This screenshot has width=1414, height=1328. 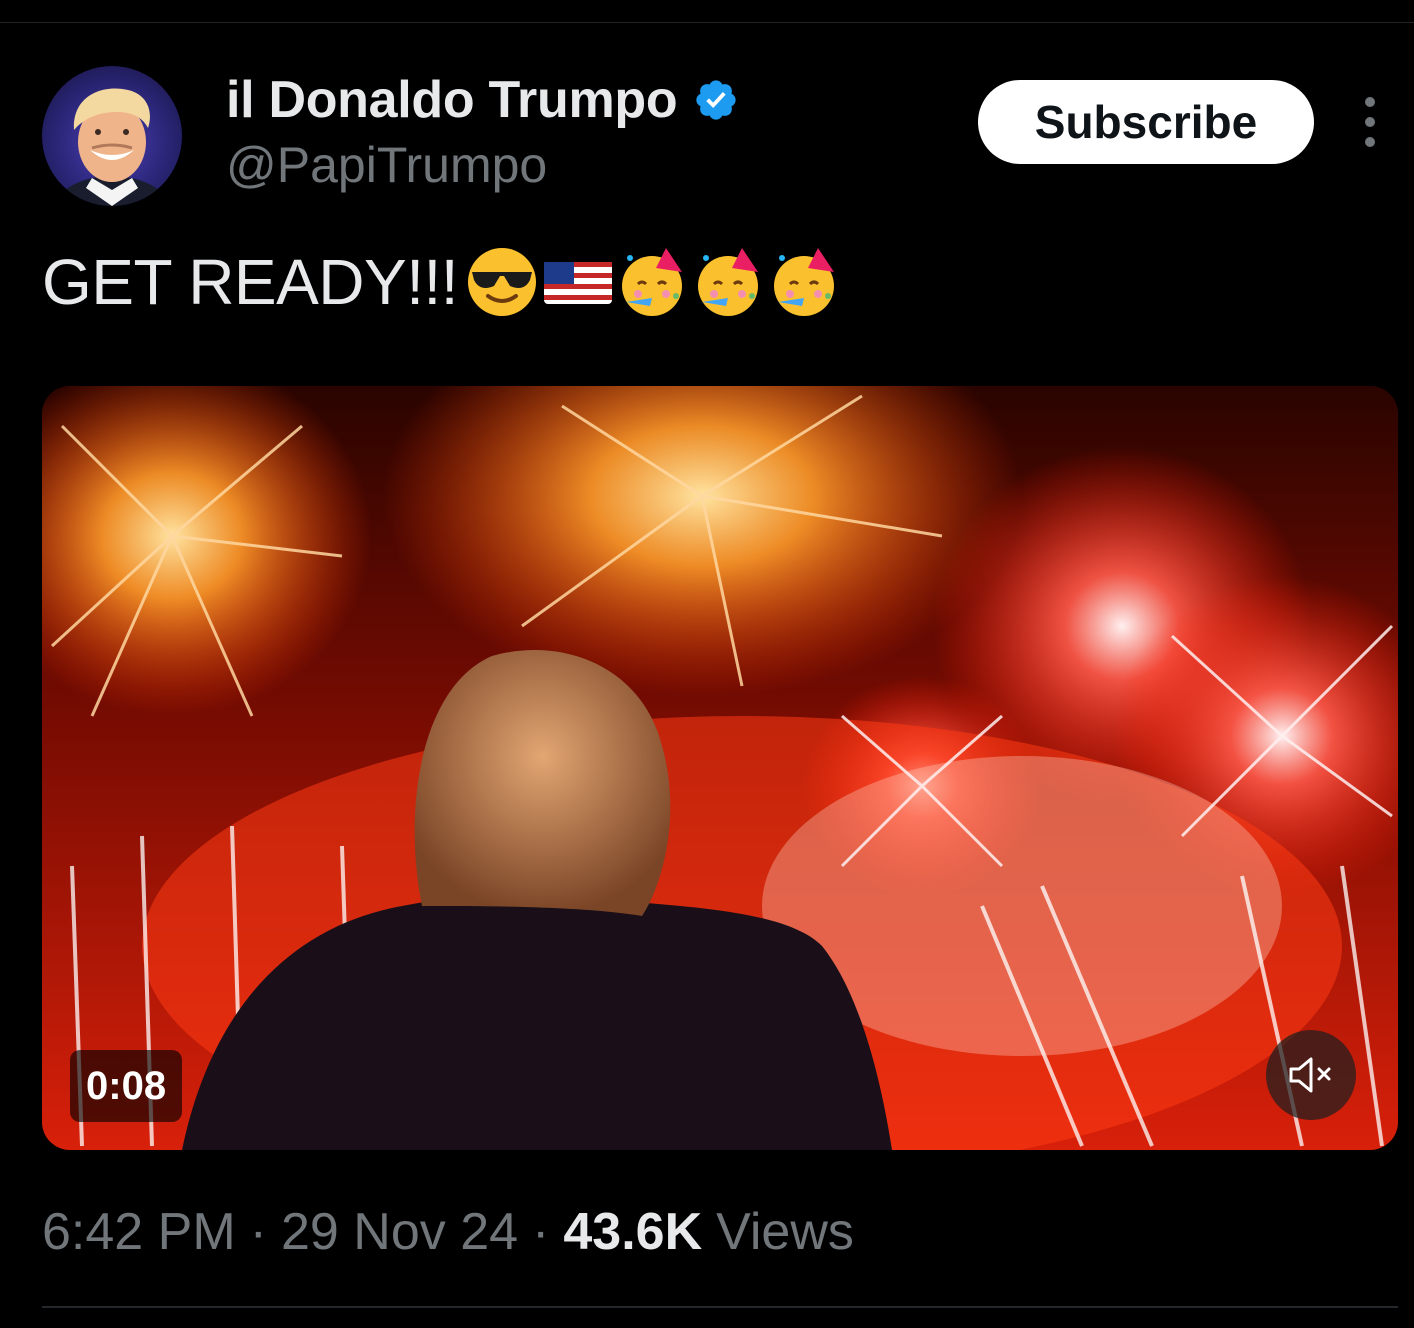 I want to click on subscribe-button: Subscribe, so click(x=1146, y=122).